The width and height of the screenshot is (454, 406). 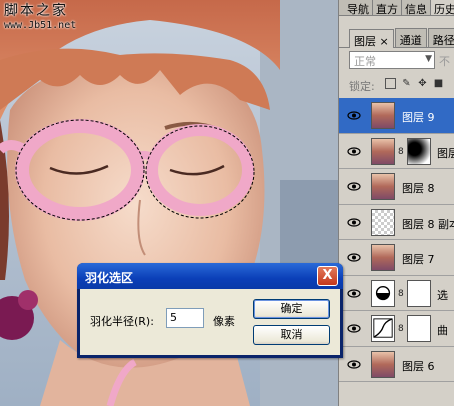 What do you see at coordinates (442, 295) in the screenshot?
I see `layer-name: 选` at bounding box center [442, 295].